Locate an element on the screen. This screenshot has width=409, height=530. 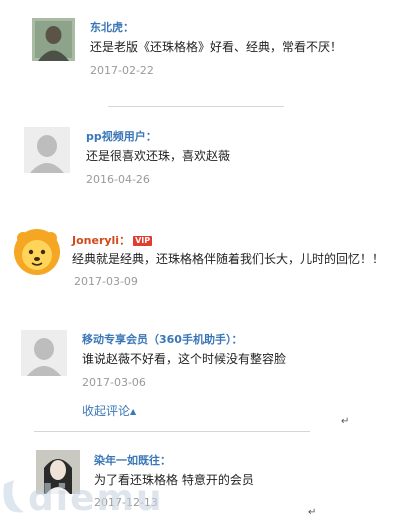
svg-text: diemu is located at coordinates (96, 498).